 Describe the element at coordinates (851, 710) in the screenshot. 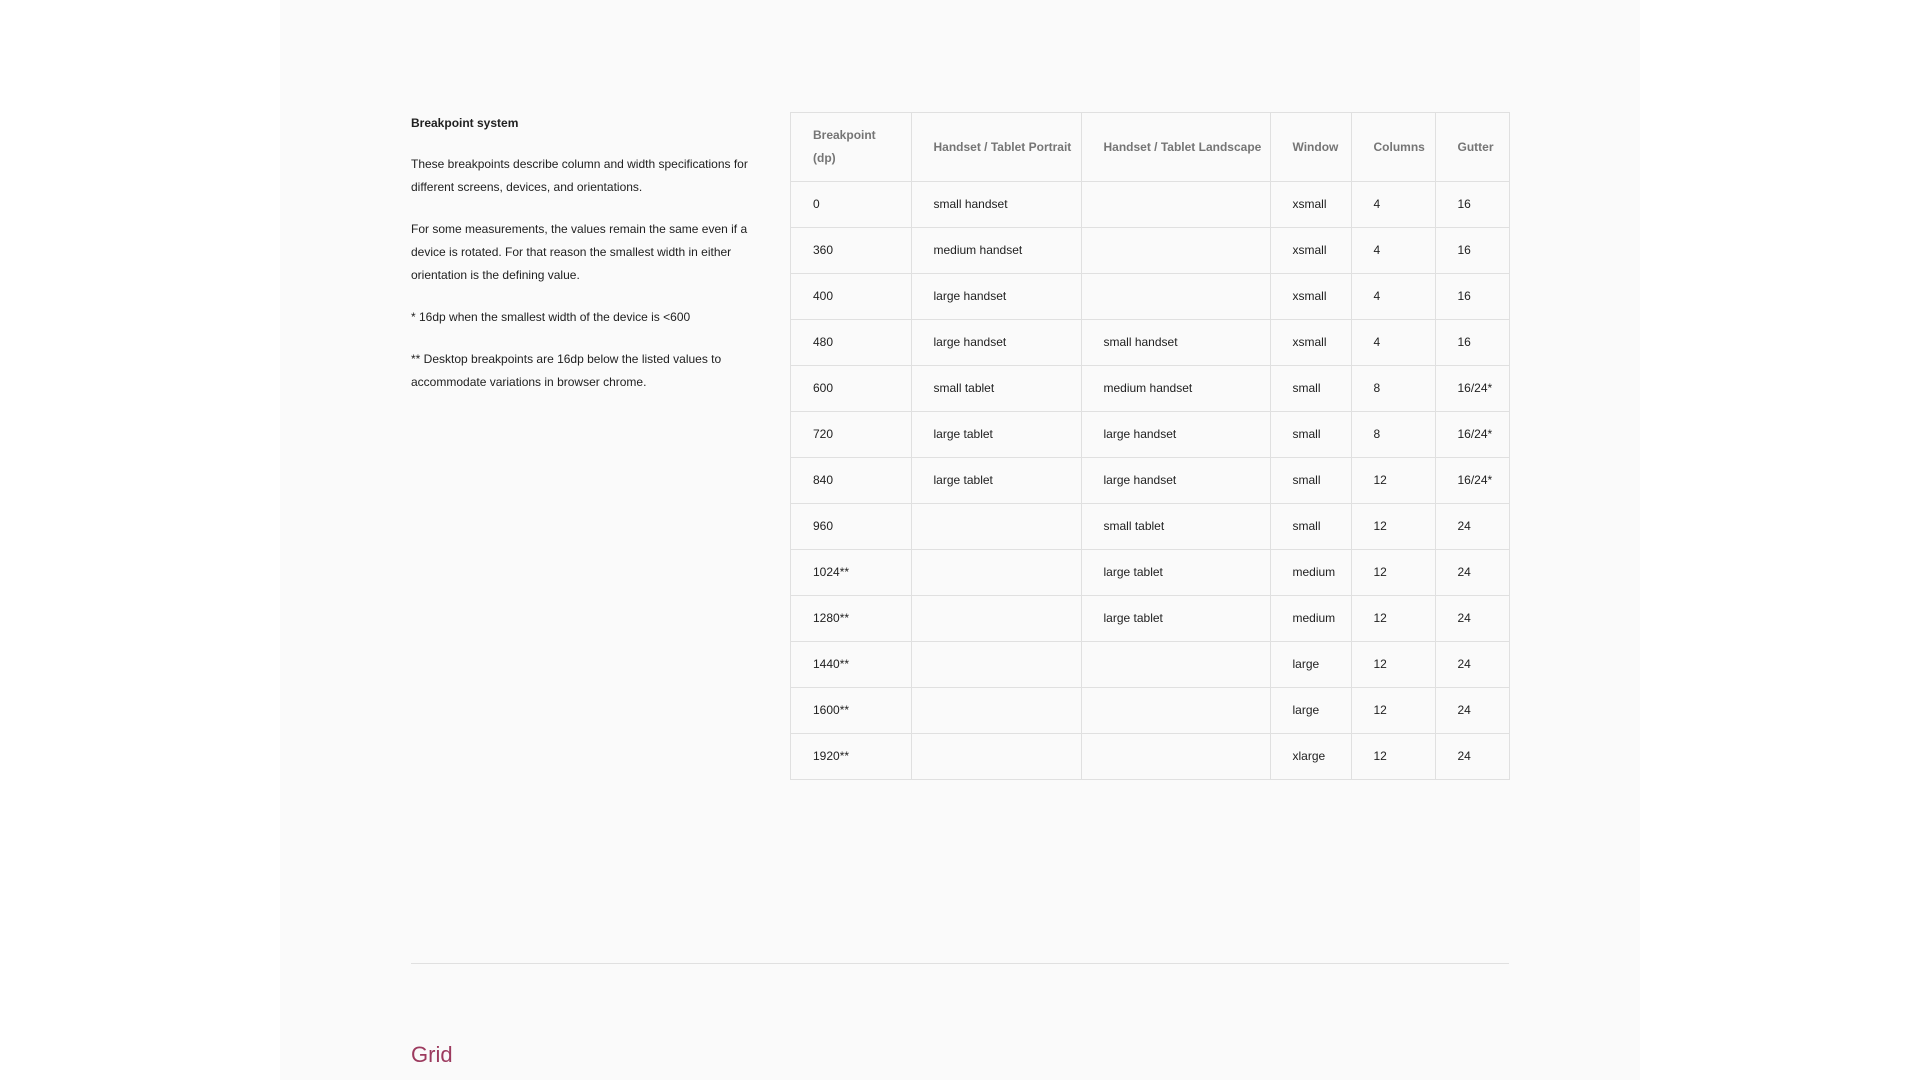

I see `cell-breakpoint: 1600**` at that location.